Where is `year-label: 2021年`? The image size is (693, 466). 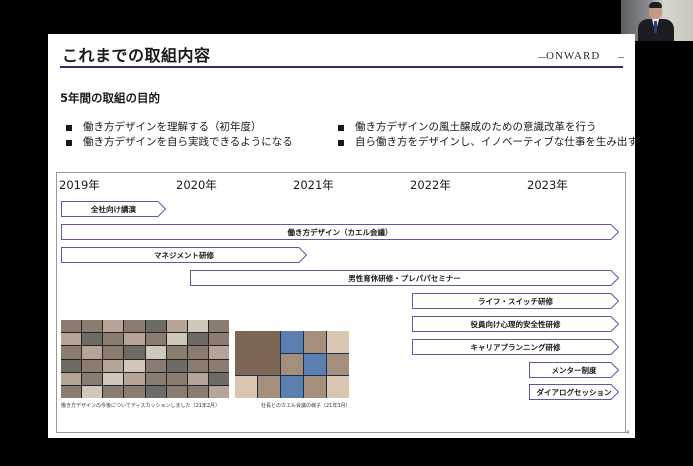 year-label: 2021年 is located at coordinates (313, 185).